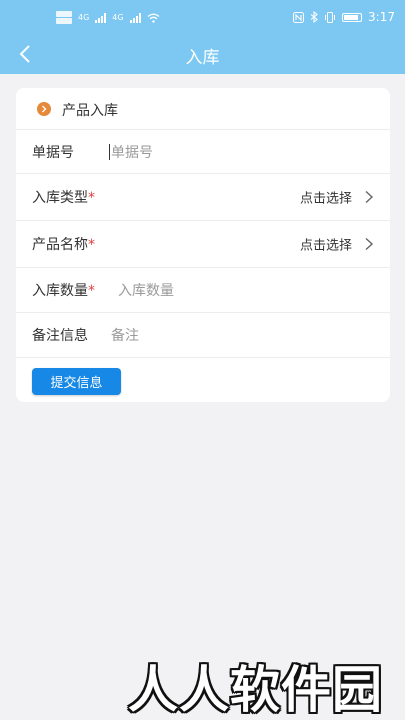 The image size is (405, 720). I want to click on field-inbound-quantity: 入库数量* 入库数量, so click(203, 290).